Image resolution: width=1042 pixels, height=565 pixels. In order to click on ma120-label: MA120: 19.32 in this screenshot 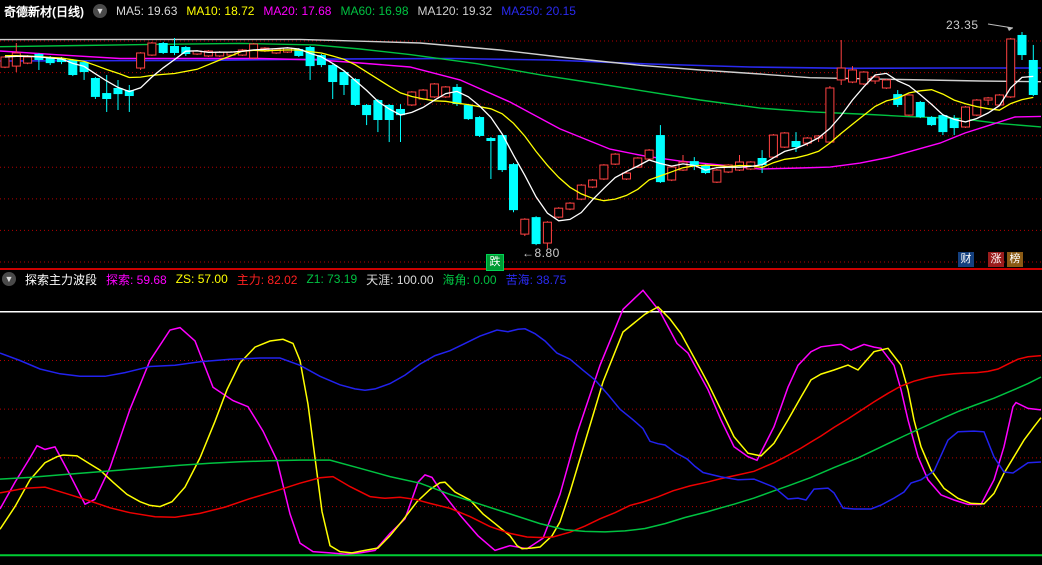, I will do `click(455, 11)`.